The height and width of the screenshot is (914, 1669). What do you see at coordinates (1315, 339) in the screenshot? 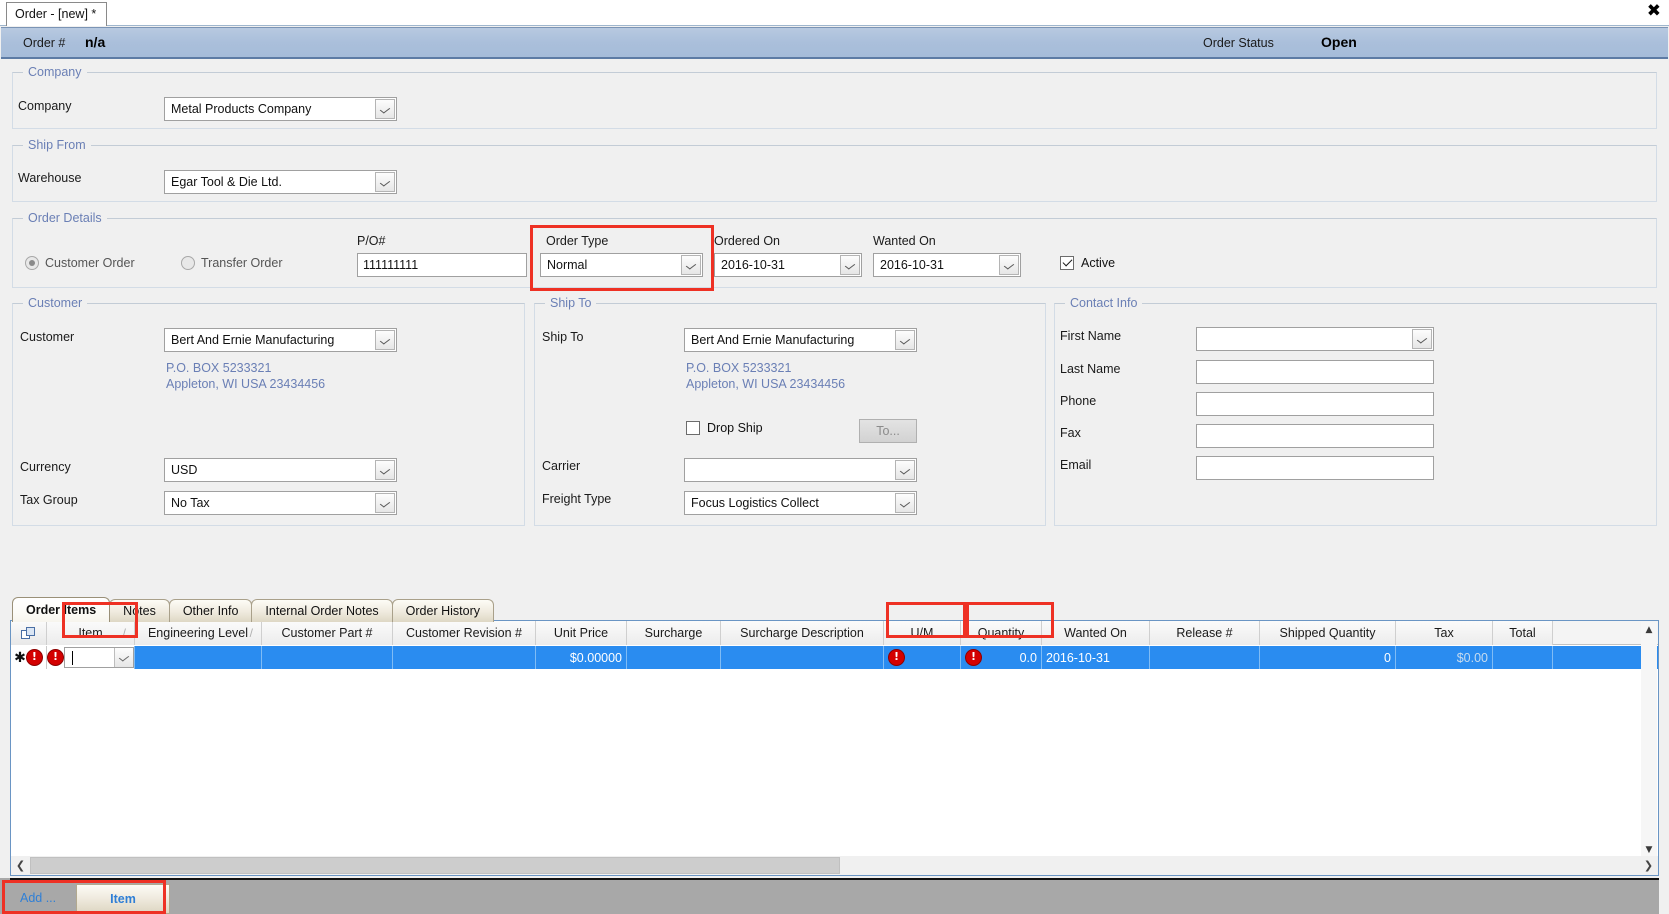
I see `first-name-combobox` at bounding box center [1315, 339].